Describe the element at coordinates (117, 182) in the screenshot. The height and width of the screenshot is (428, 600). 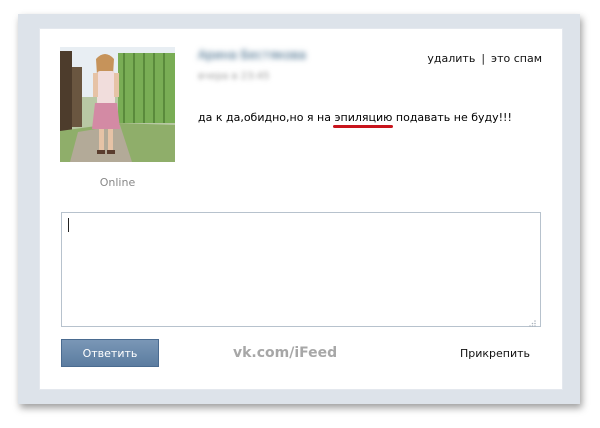
I see `online-status: Online` at that location.